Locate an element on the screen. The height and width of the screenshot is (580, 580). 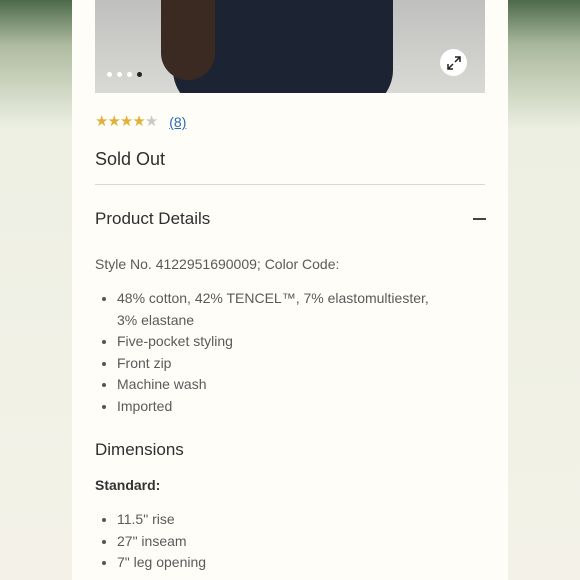
list-item: 11.5" rise is located at coordinates (153, 520).